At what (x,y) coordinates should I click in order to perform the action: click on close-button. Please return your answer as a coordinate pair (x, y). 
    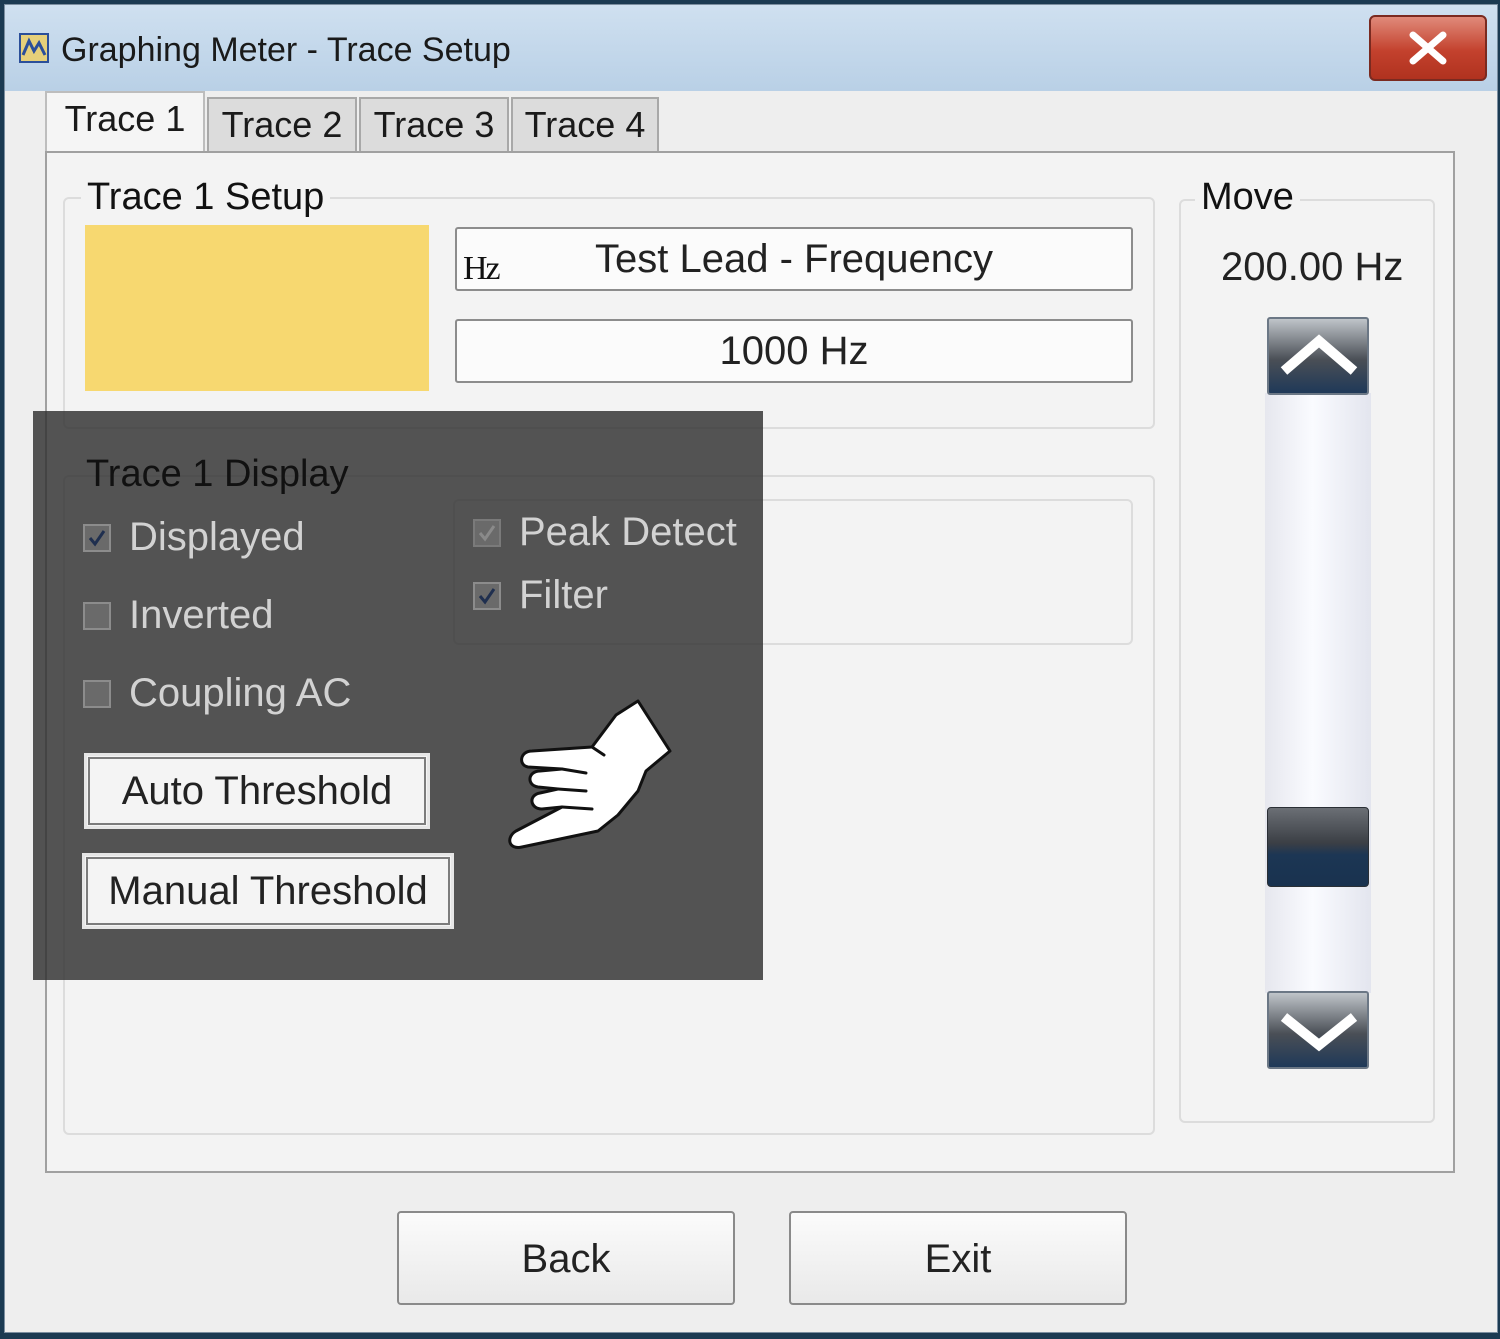
    Looking at the image, I should click on (1428, 48).